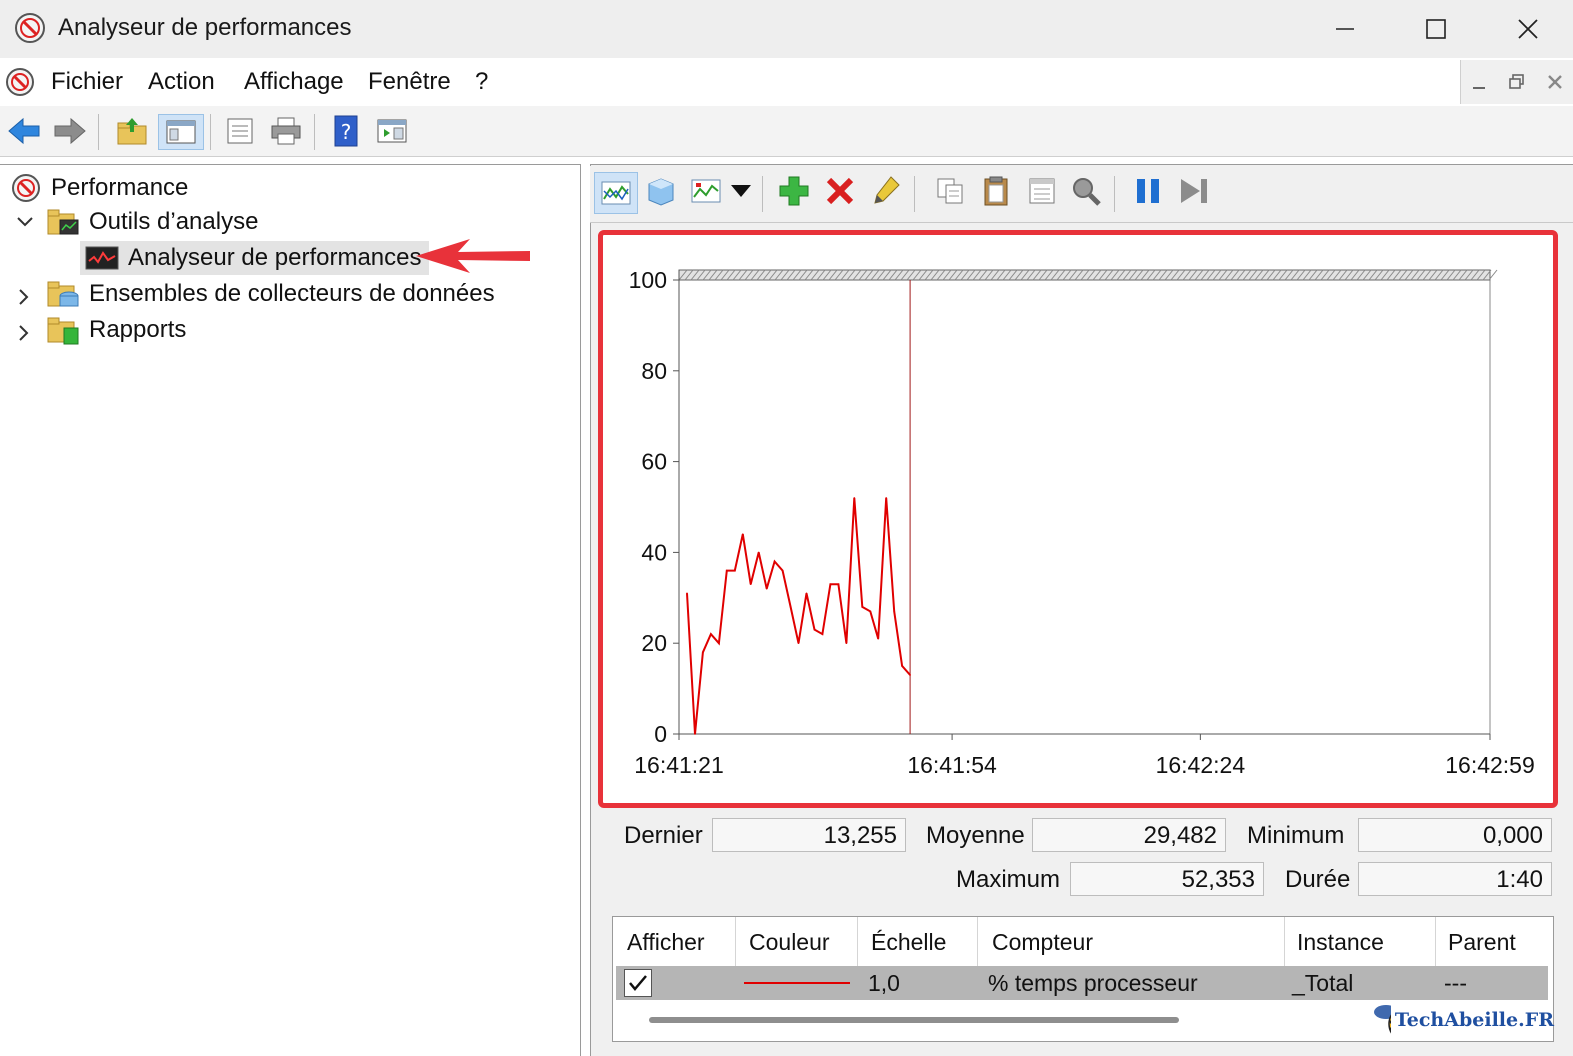  Describe the element at coordinates (914, 1020) in the screenshot. I see `horizontal-scrollbar` at that location.